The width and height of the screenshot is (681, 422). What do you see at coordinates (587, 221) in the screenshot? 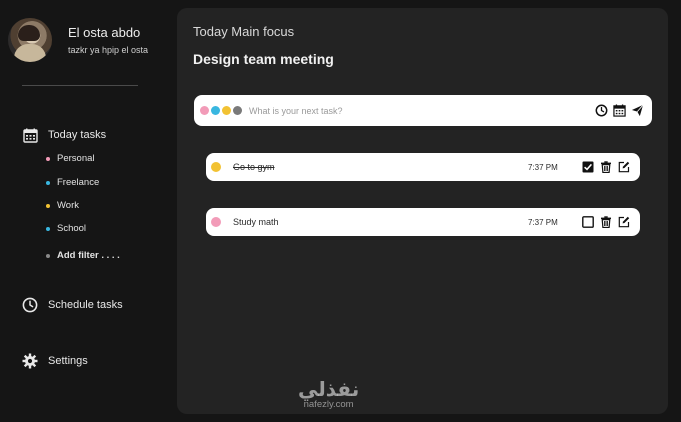
I see `checkbox-unchecked-icon` at bounding box center [587, 221].